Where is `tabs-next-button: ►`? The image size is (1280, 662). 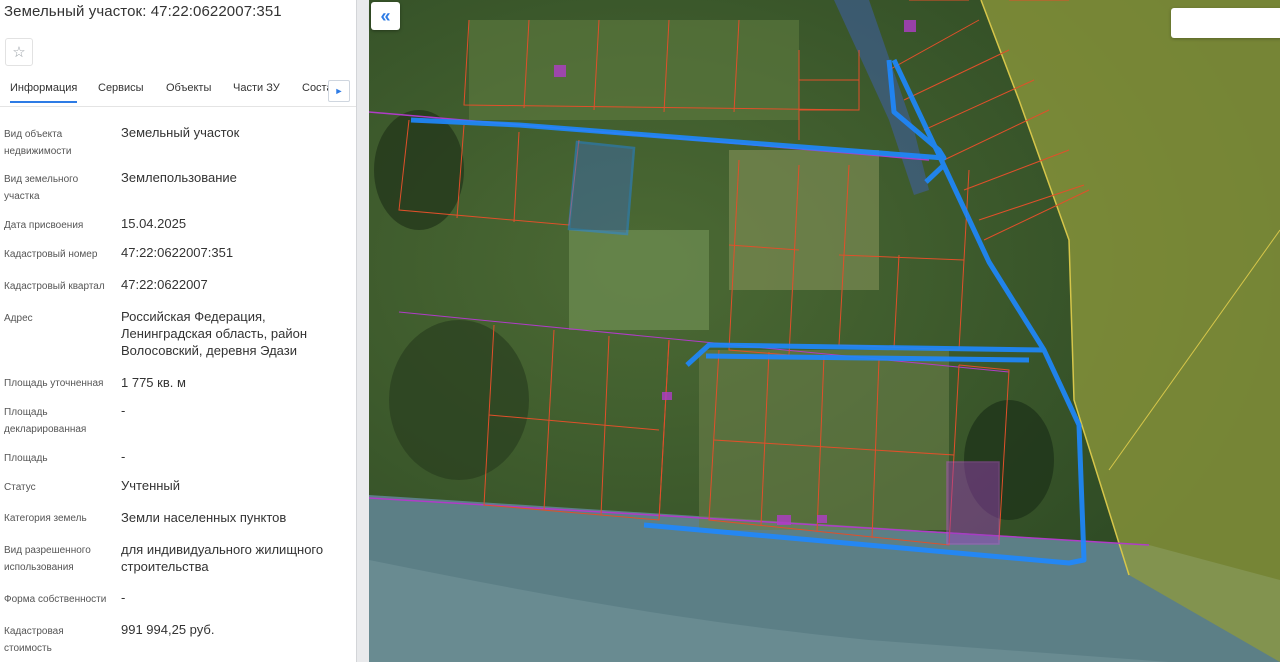 tabs-next-button: ► is located at coordinates (339, 91).